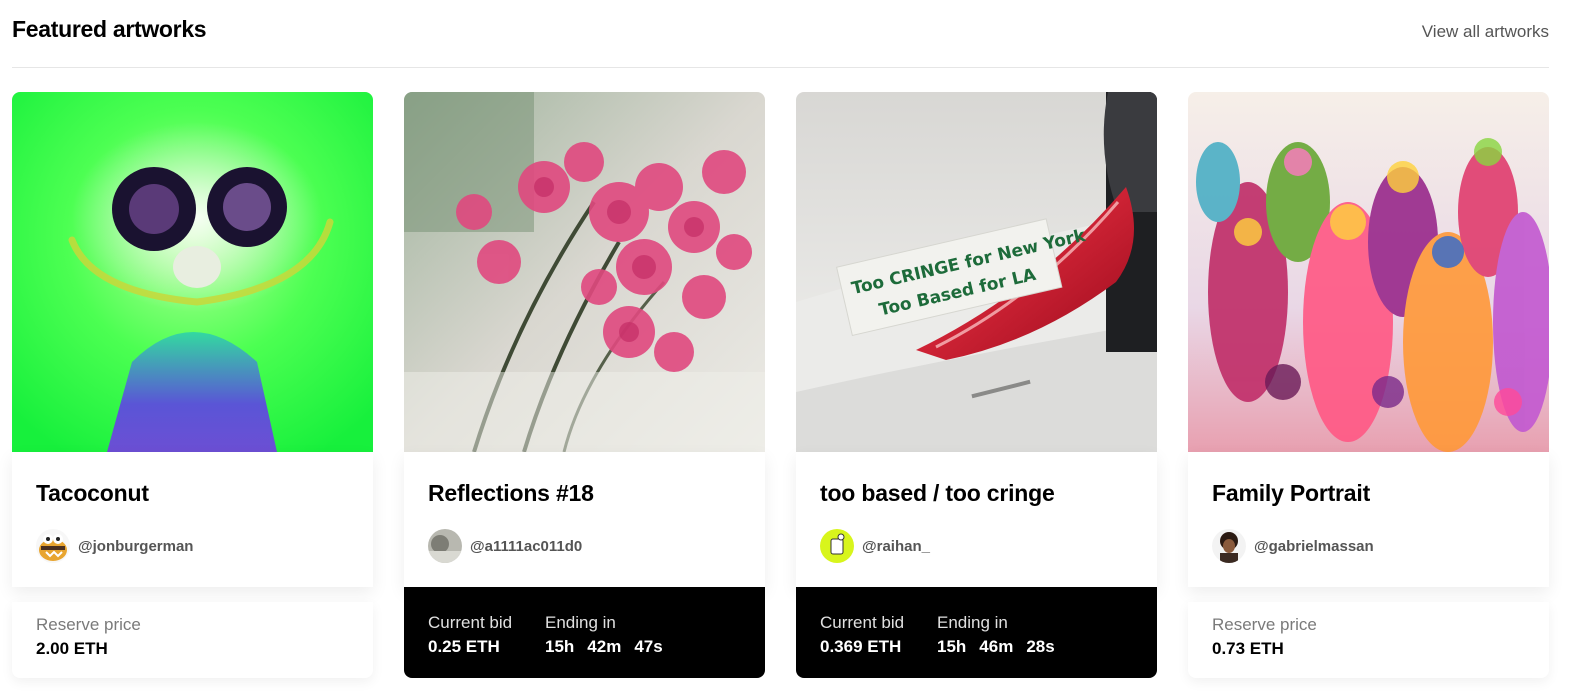 This screenshot has width=1575, height=692. Describe the element at coordinates (192, 640) in the screenshot. I see `price-panel: Reserve price 2.00 ETH` at that location.